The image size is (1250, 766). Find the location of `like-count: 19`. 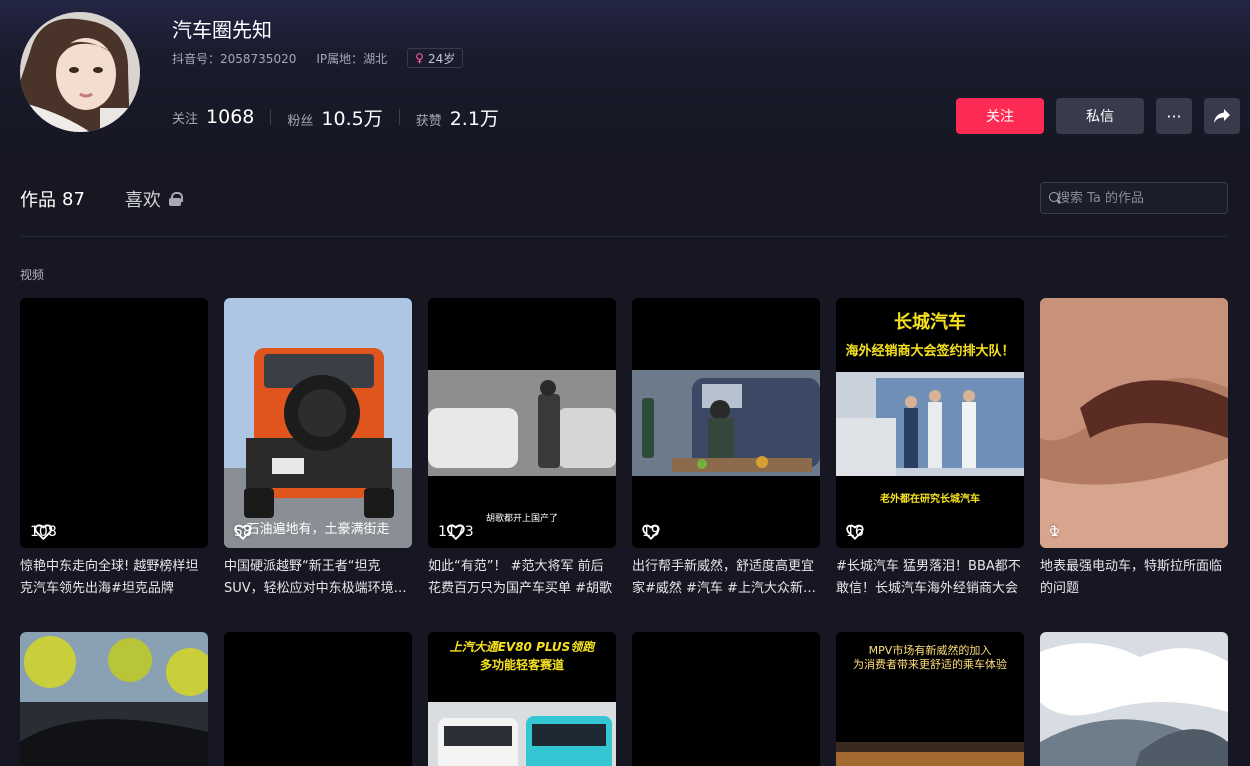

like-count: 19 is located at coordinates (651, 532).